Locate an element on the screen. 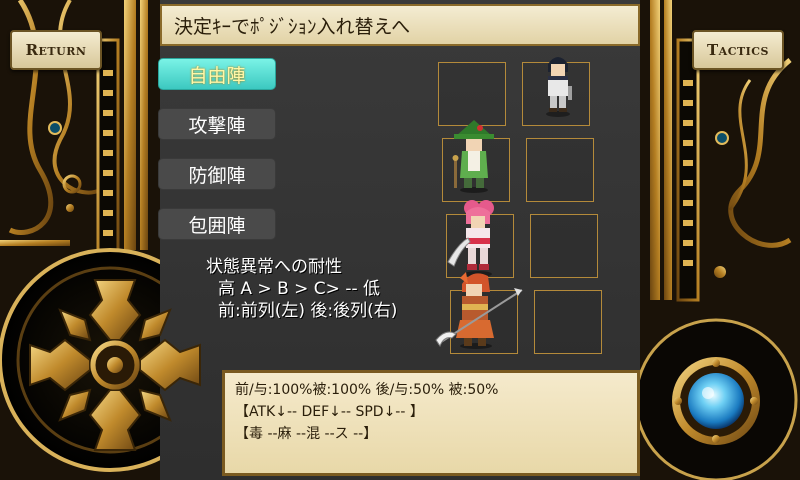 The image size is (800, 480). gem-action-button is located at coordinates (716, 401).